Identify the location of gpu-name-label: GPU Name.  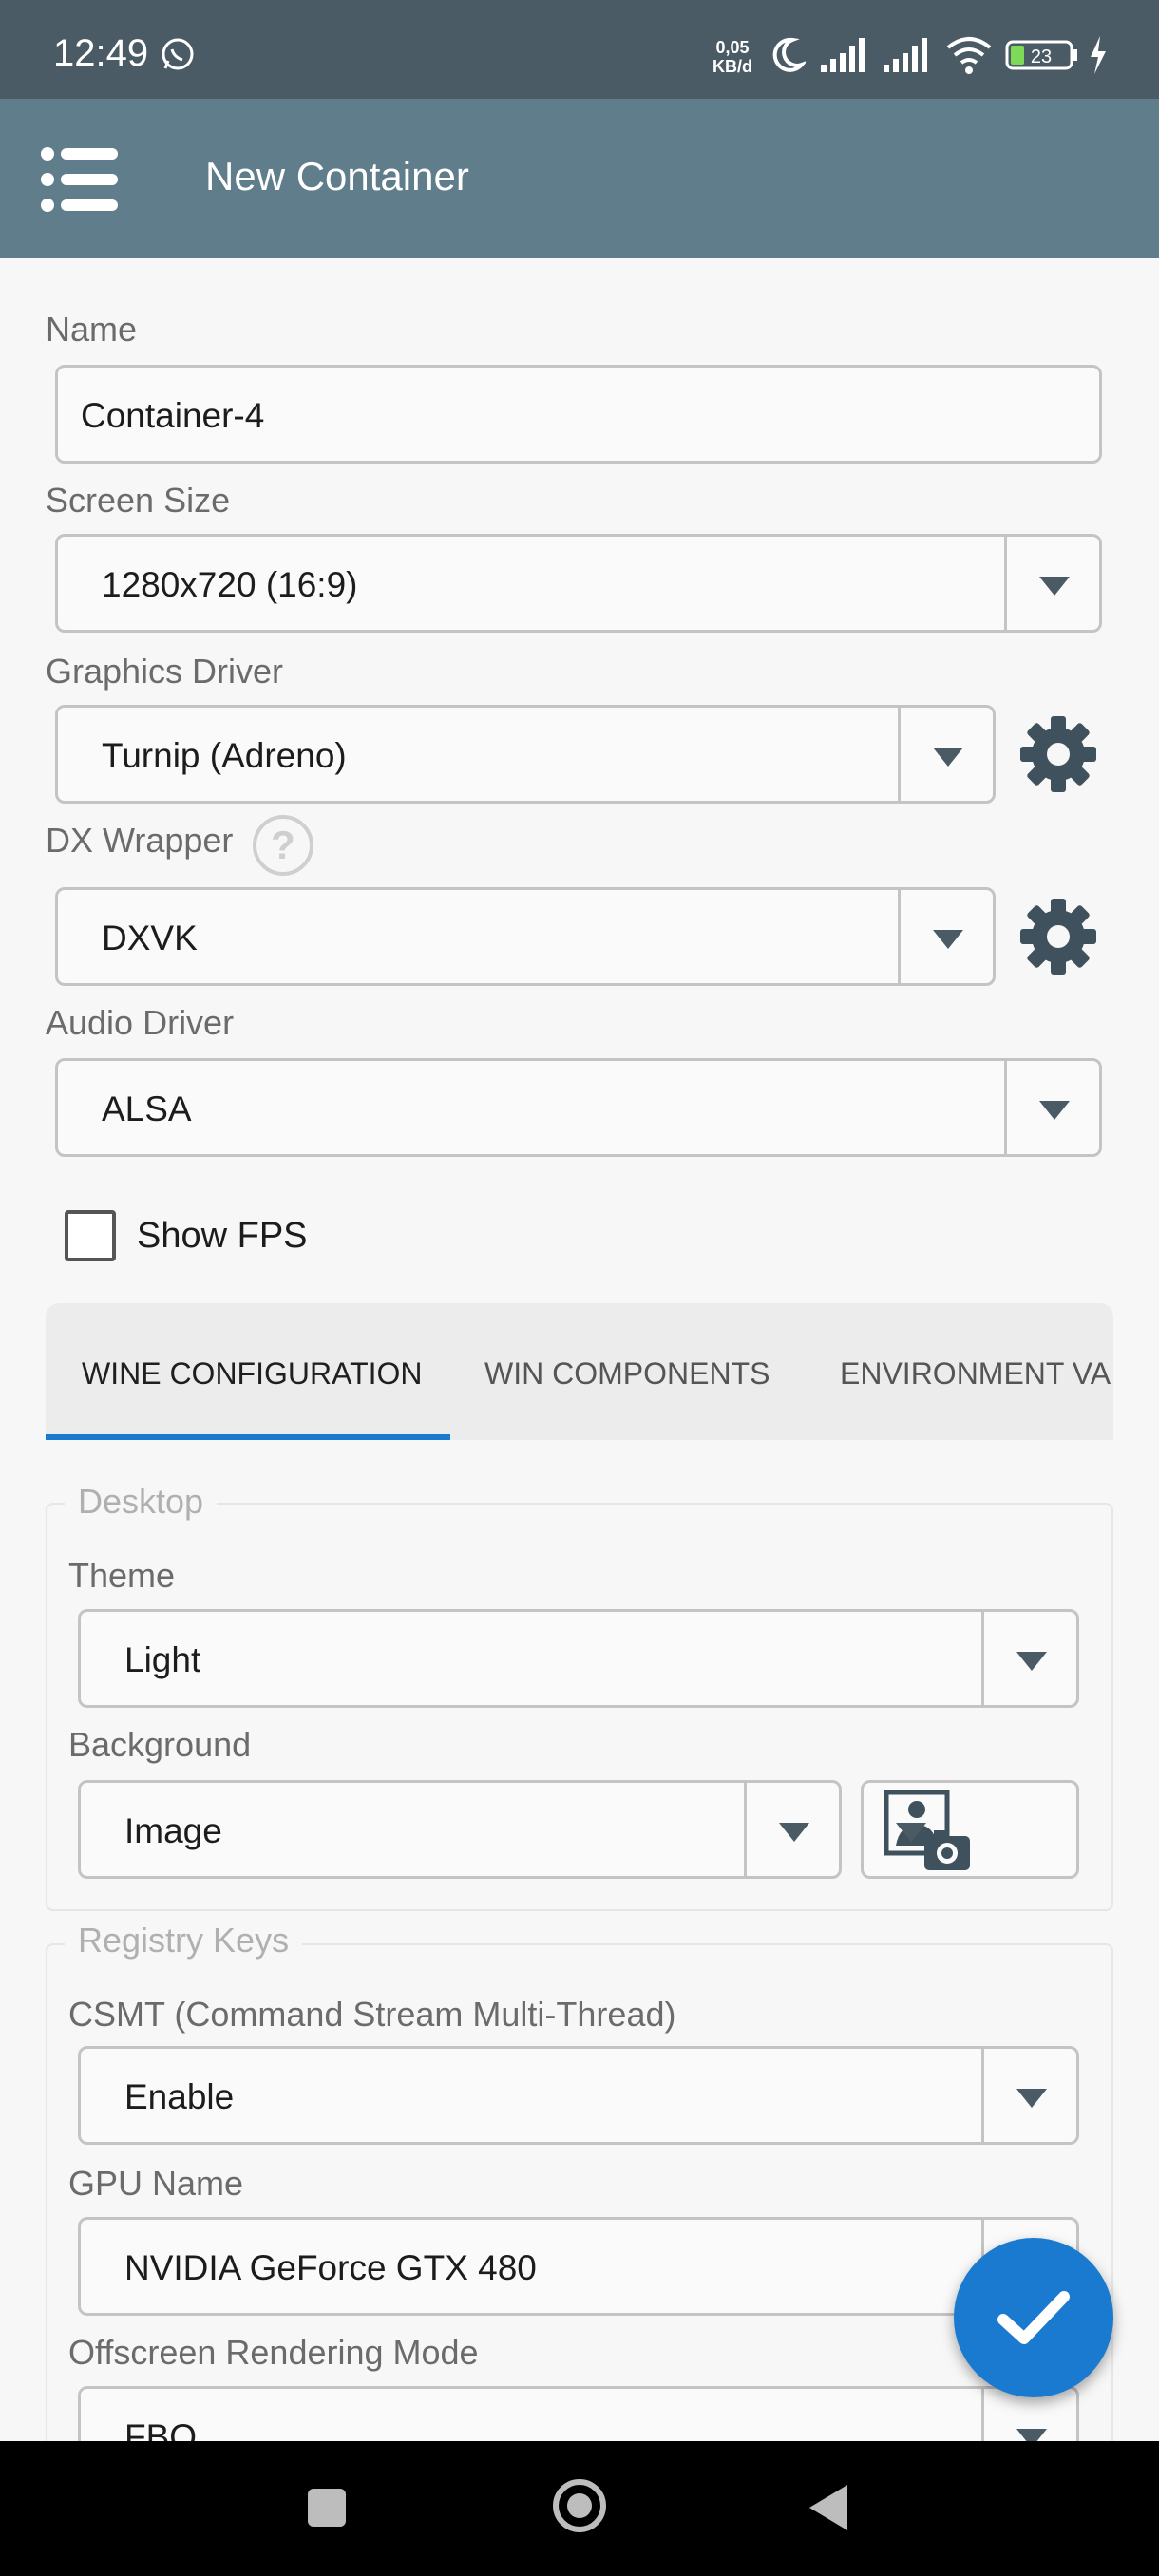
(156, 2183).